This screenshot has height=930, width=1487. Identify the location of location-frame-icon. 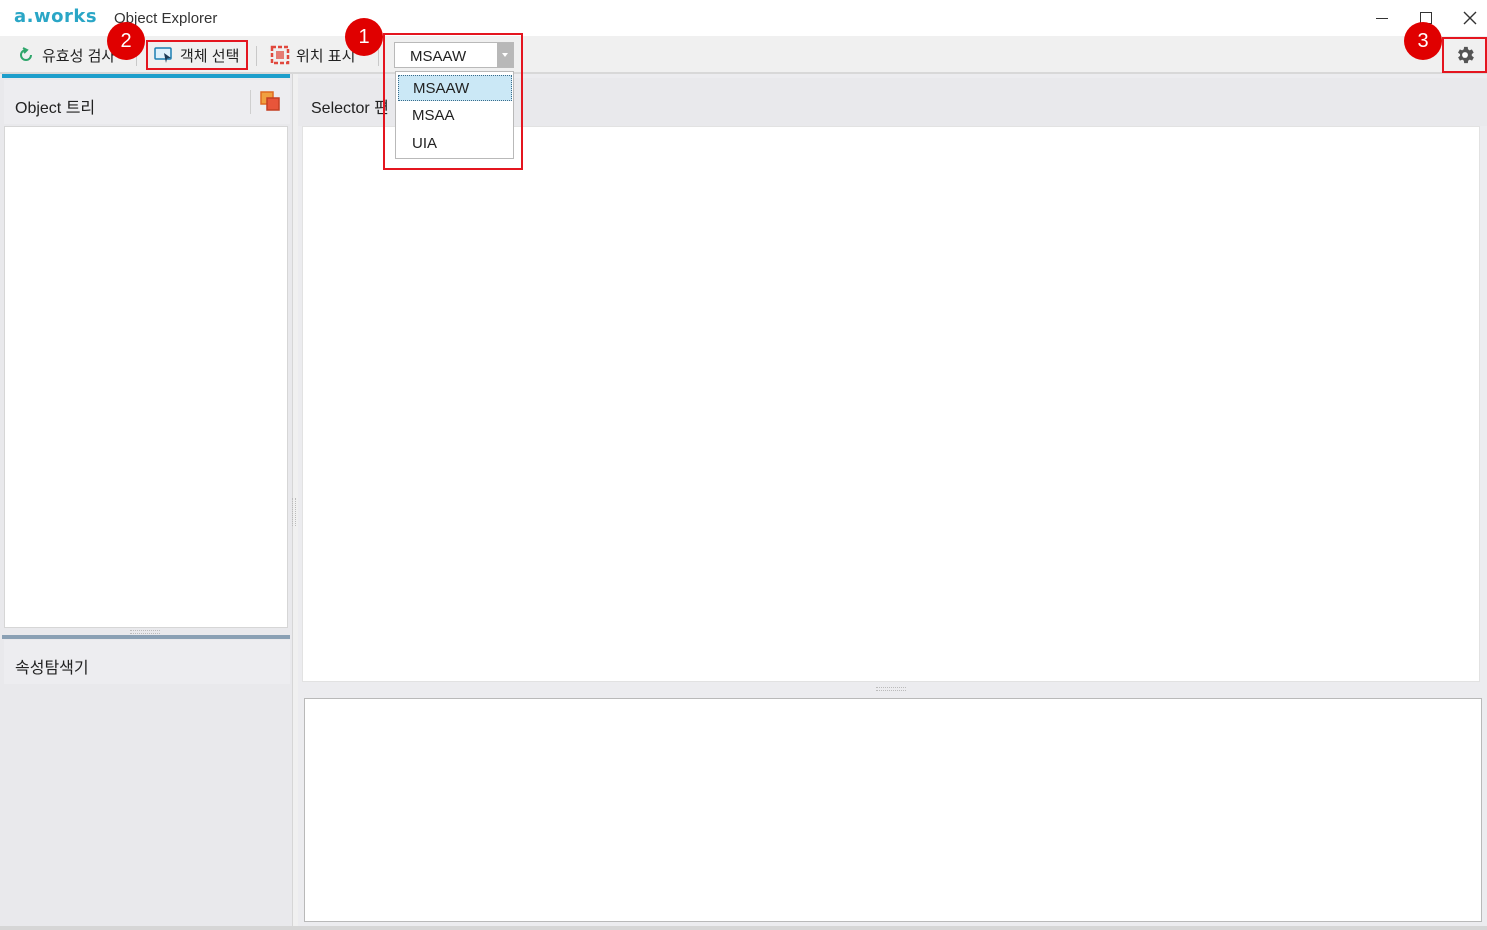
(280, 55).